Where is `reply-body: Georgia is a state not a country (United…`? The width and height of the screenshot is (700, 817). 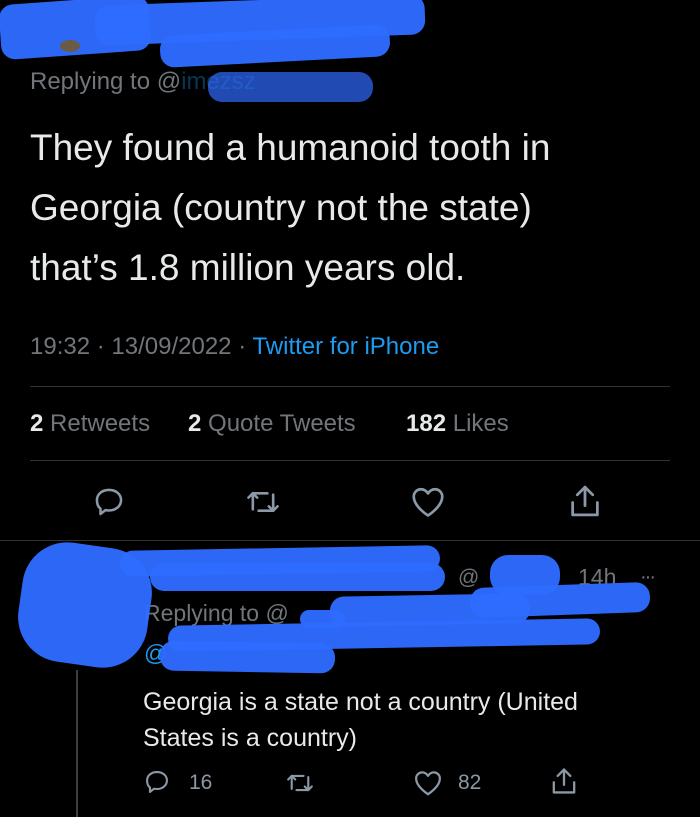
reply-body: Georgia is a state not a country (United… is located at coordinates (360, 720).